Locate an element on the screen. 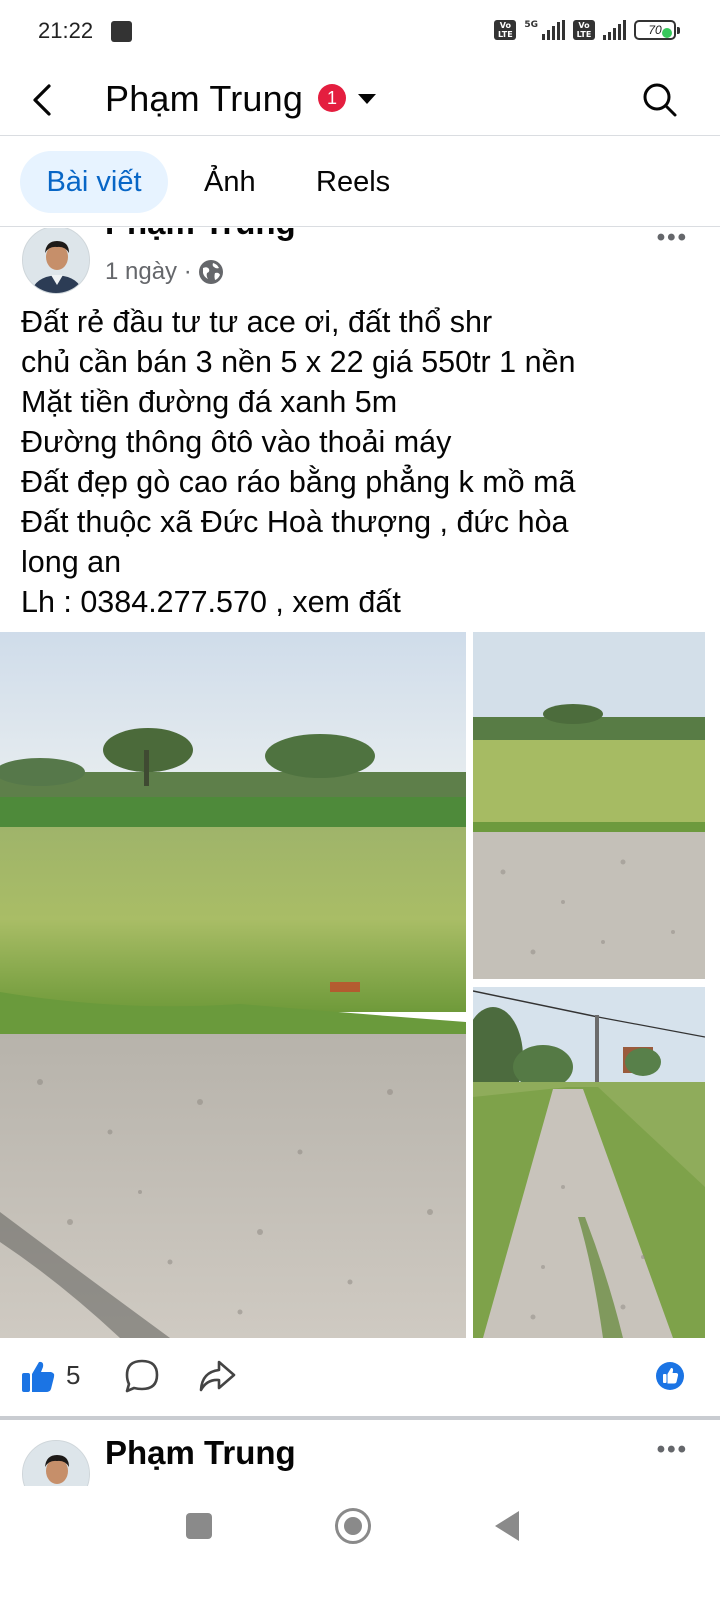 The height and width of the screenshot is (1601, 720). post-text-line: long an is located at coordinates (71, 562).